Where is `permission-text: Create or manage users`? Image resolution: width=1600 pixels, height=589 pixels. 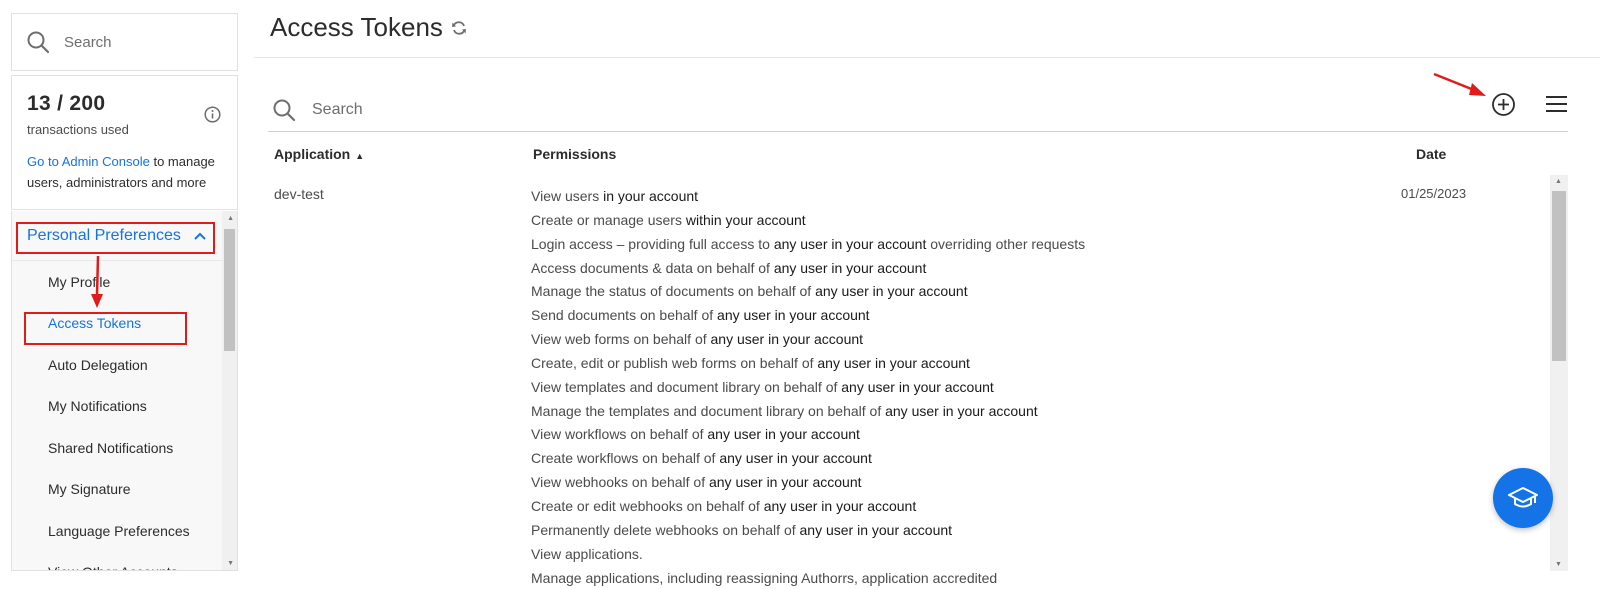 permission-text: Create or manage users is located at coordinates (606, 219).